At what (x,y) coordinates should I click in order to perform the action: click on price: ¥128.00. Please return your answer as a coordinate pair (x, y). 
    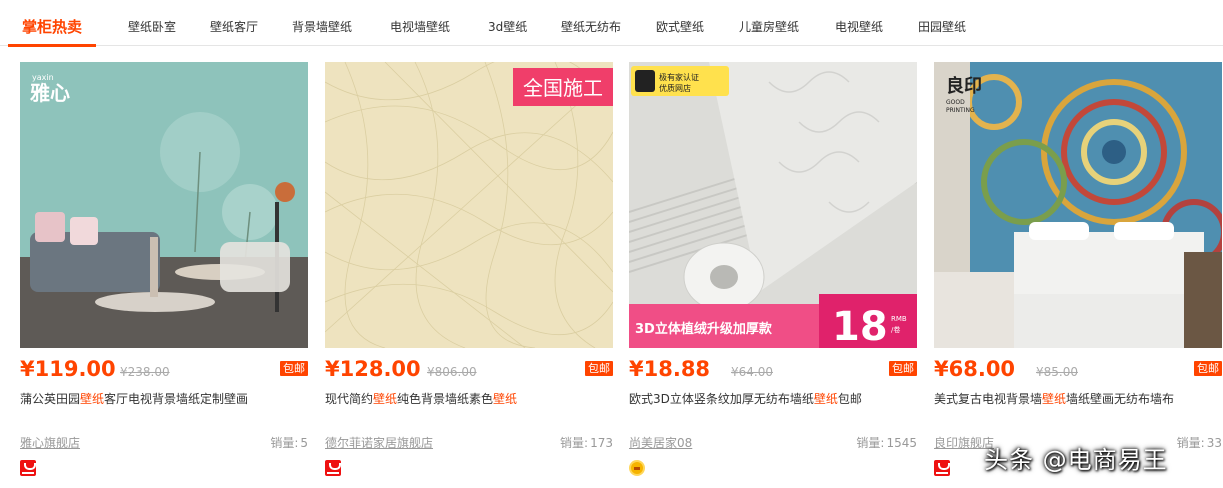
    Looking at the image, I should click on (373, 369).